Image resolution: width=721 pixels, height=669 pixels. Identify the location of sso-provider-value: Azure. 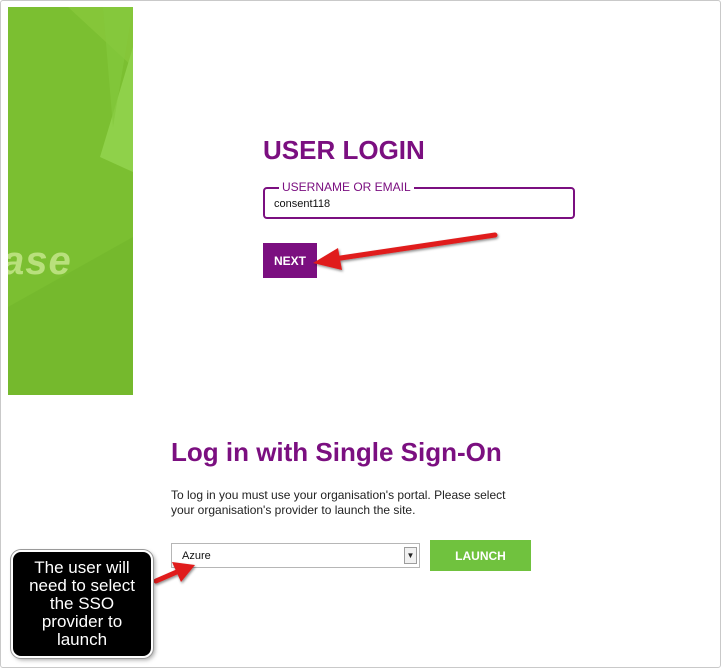
(196, 556).